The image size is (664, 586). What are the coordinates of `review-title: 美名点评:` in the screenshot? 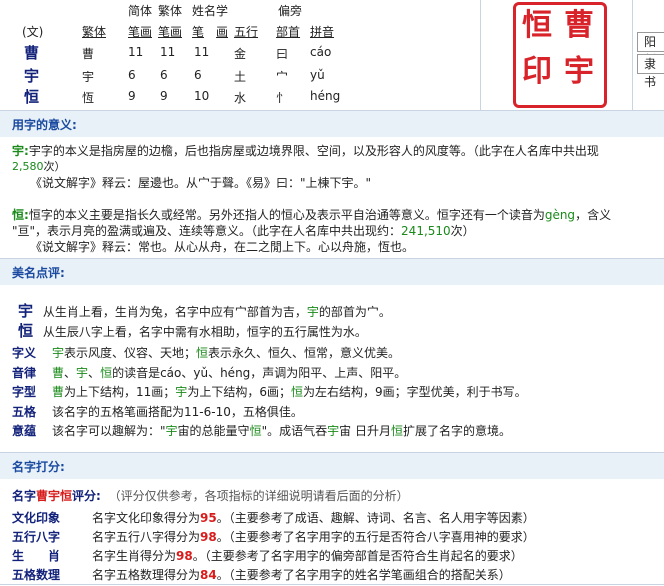 It's located at (38, 273).